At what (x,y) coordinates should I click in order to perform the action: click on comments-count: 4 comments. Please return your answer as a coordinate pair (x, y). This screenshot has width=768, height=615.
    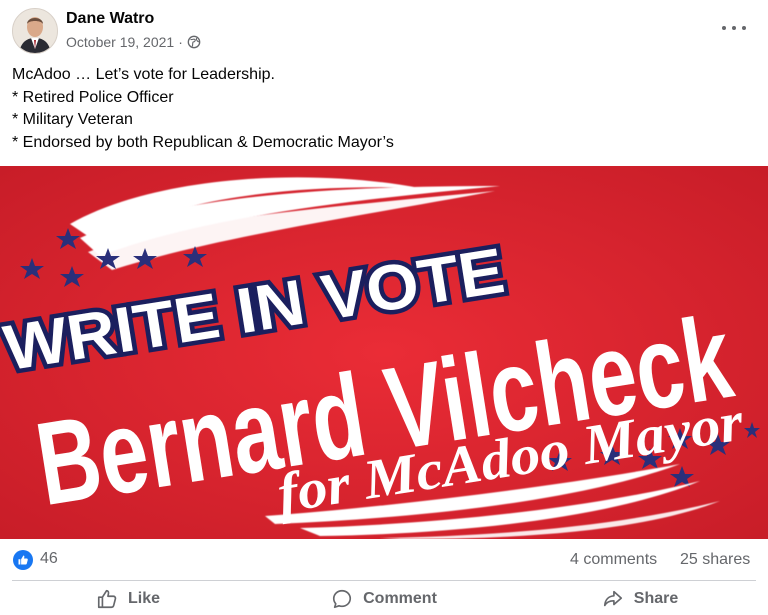
    Looking at the image, I should click on (613, 560).